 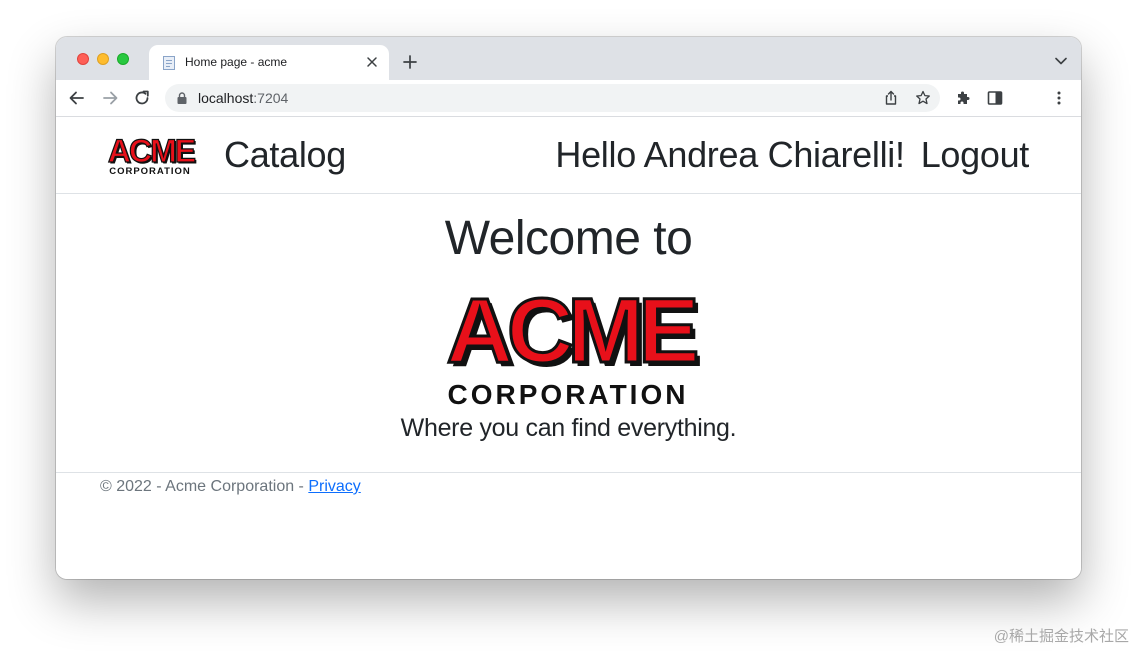 What do you see at coordinates (110, 98) in the screenshot?
I see `forward-arrow-icon` at bounding box center [110, 98].